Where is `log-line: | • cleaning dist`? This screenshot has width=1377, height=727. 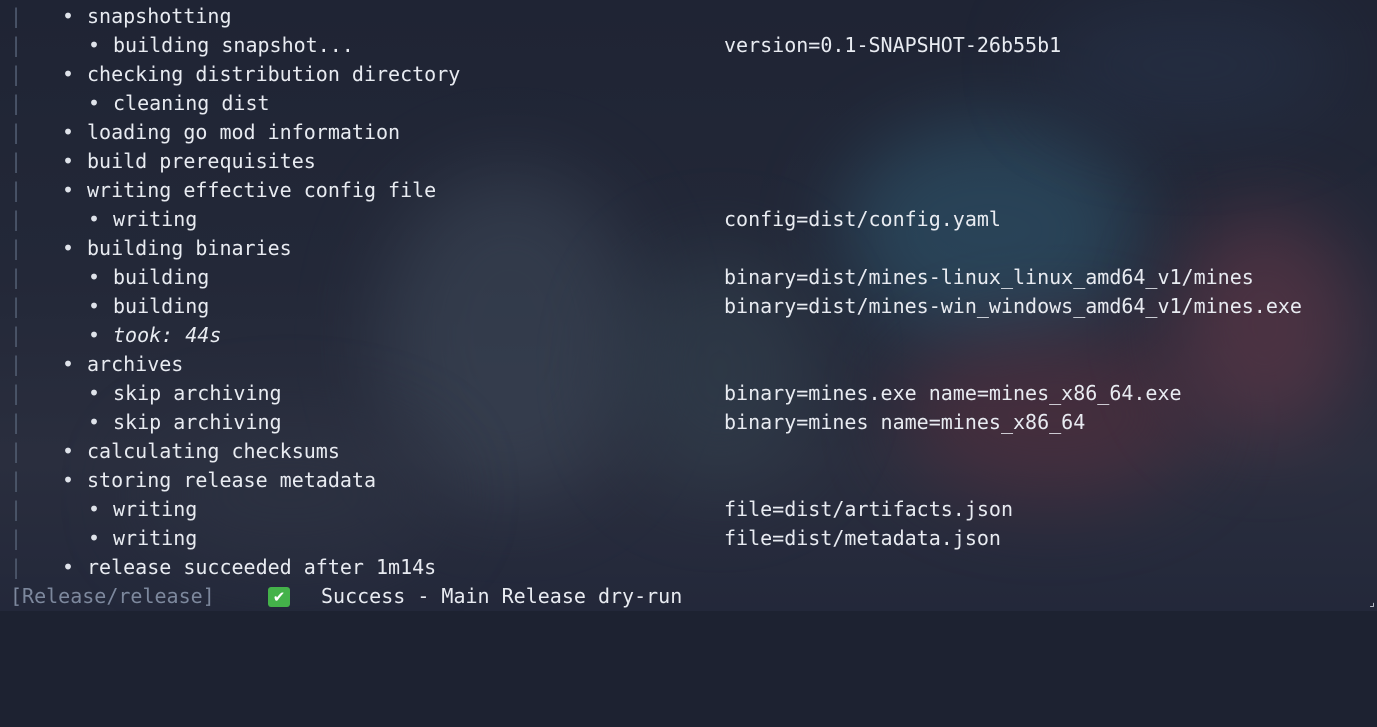 log-line: | • cleaning dist is located at coordinates (688, 103).